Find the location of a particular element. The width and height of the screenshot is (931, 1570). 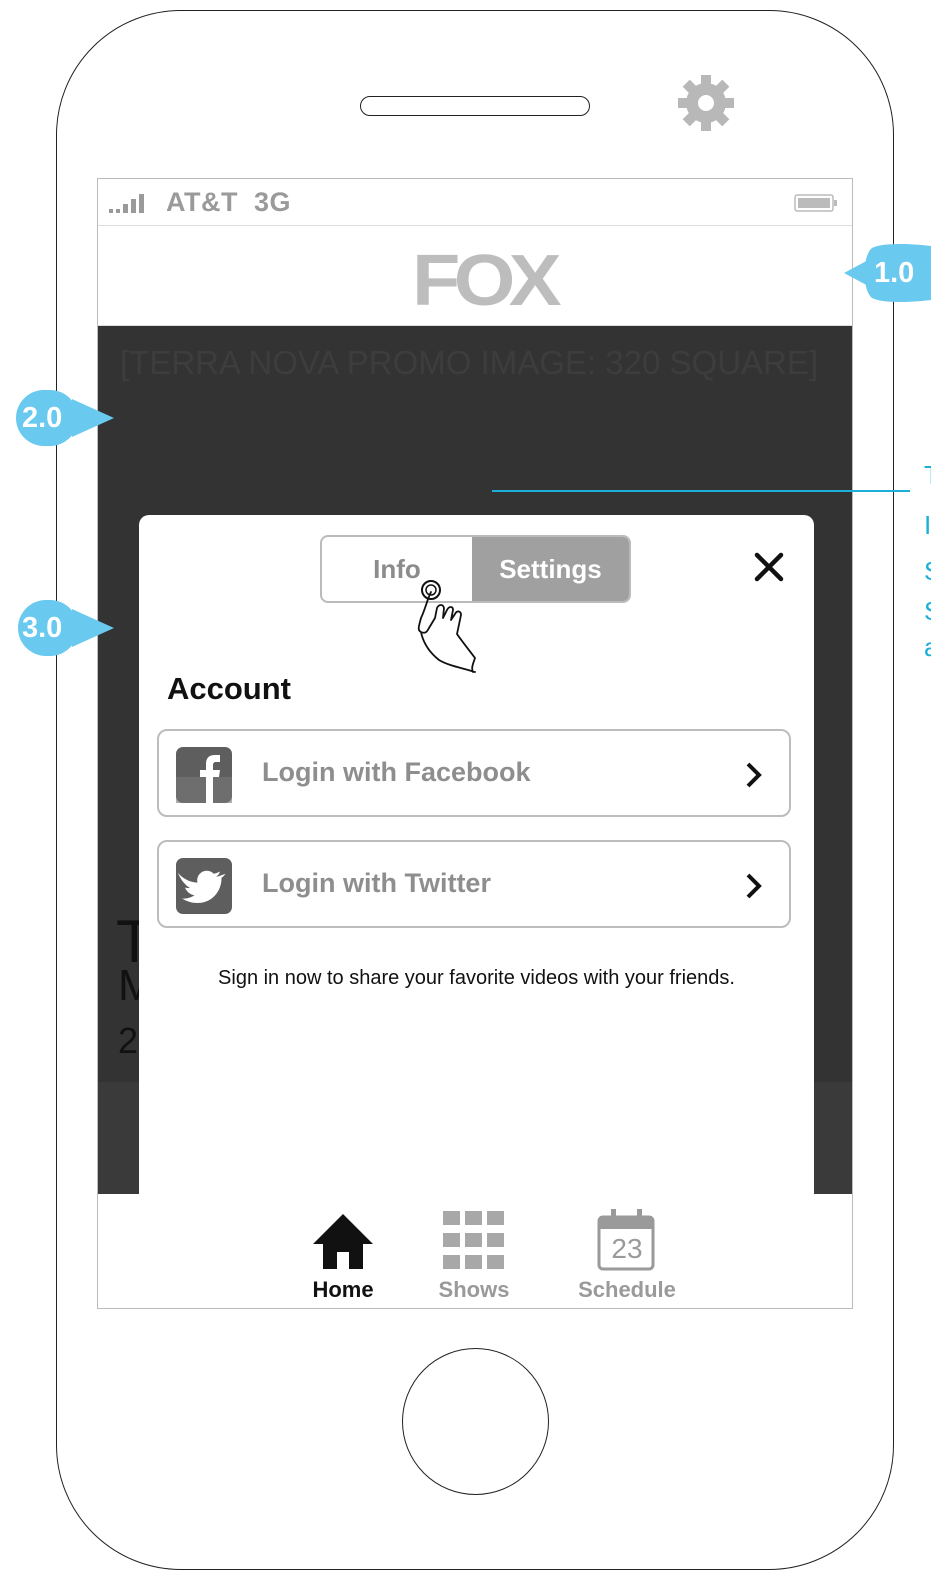

speaker-slot is located at coordinates (475, 106).